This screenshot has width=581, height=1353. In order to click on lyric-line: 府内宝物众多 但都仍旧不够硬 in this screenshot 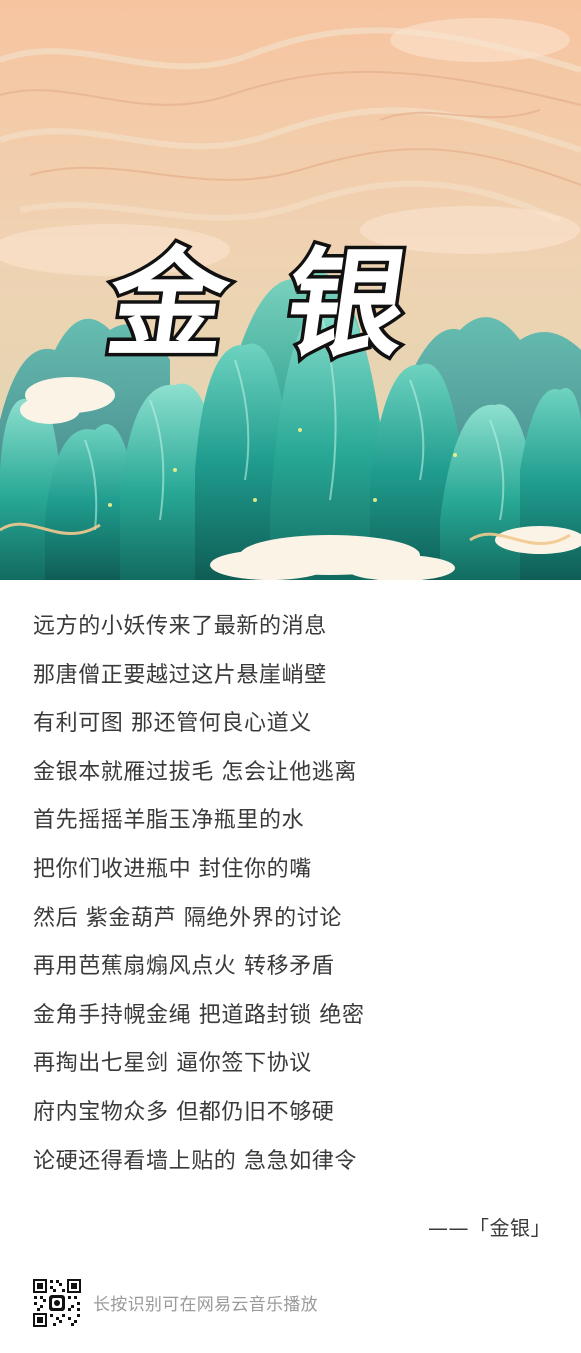, I will do `click(184, 1112)`.